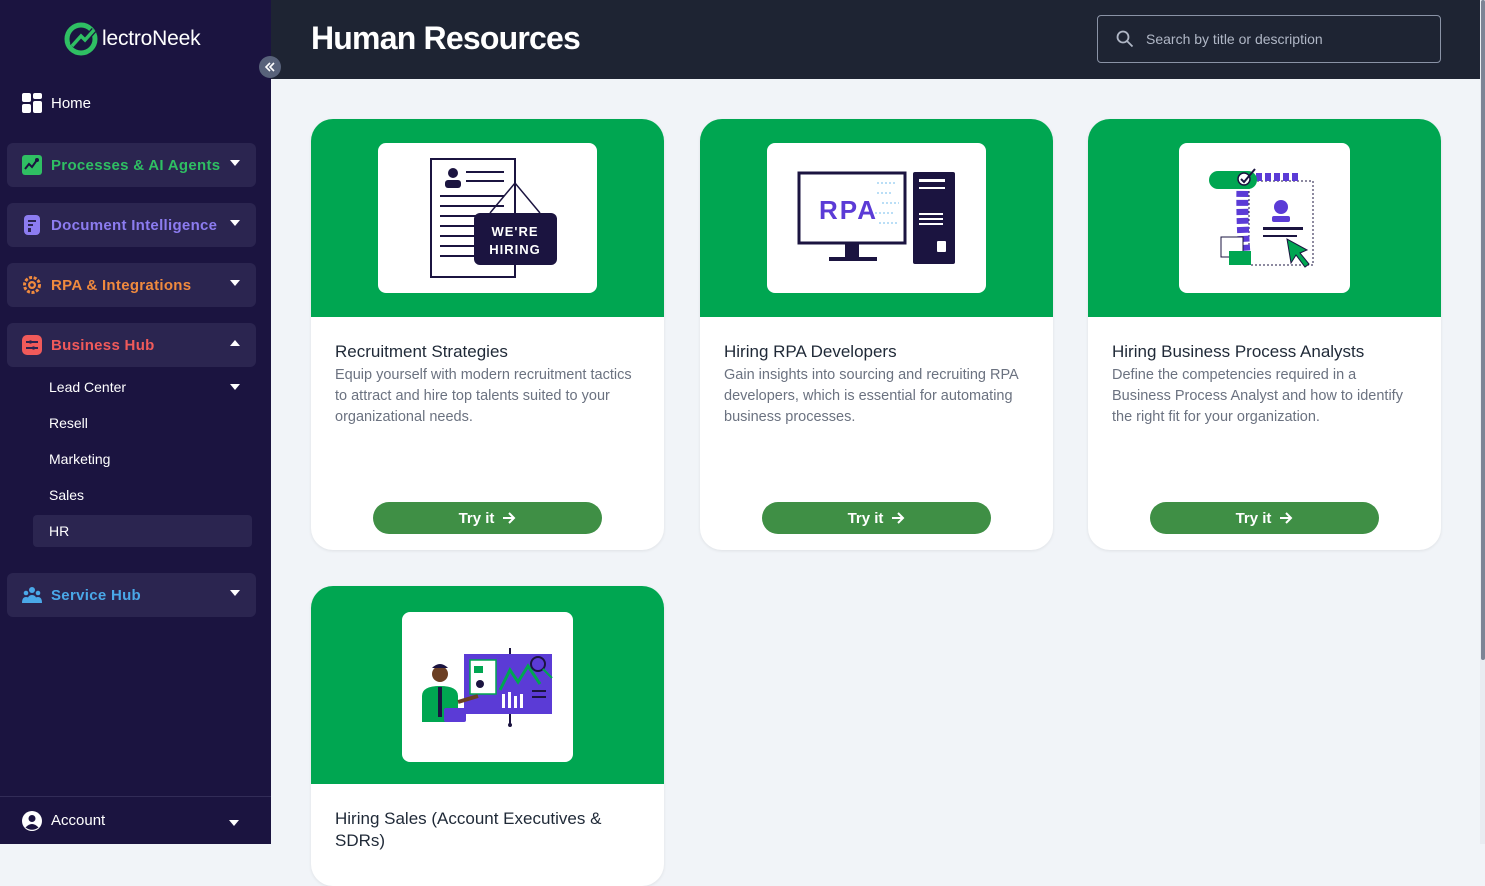  Describe the element at coordinates (235, 343) in the screenshot. I see `chevron-up-icon` at that location.